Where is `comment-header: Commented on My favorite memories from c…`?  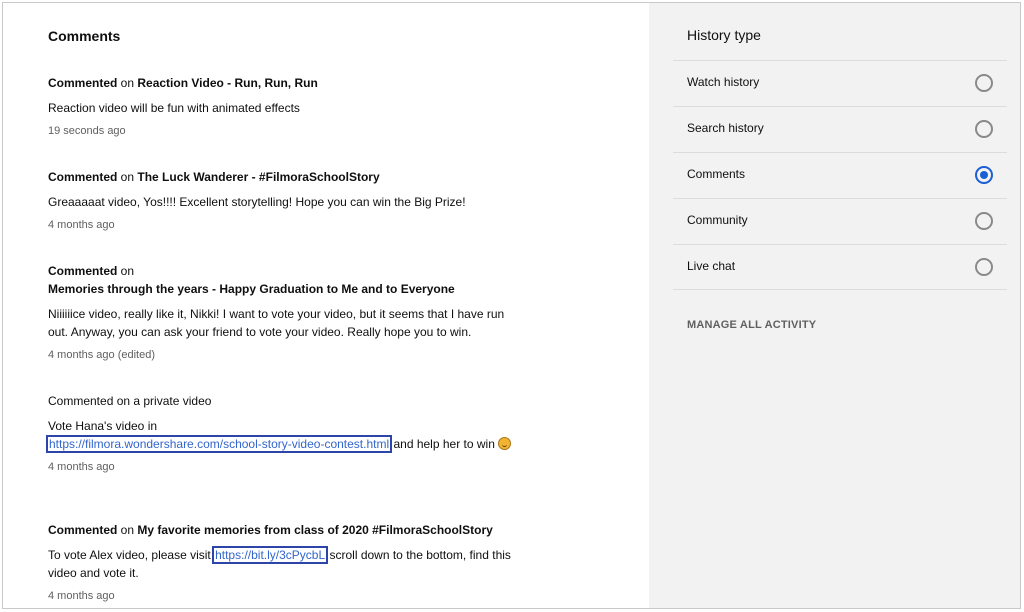 comment-header: Commented on My favorite memories from c… is located at coordinates (283, 530).